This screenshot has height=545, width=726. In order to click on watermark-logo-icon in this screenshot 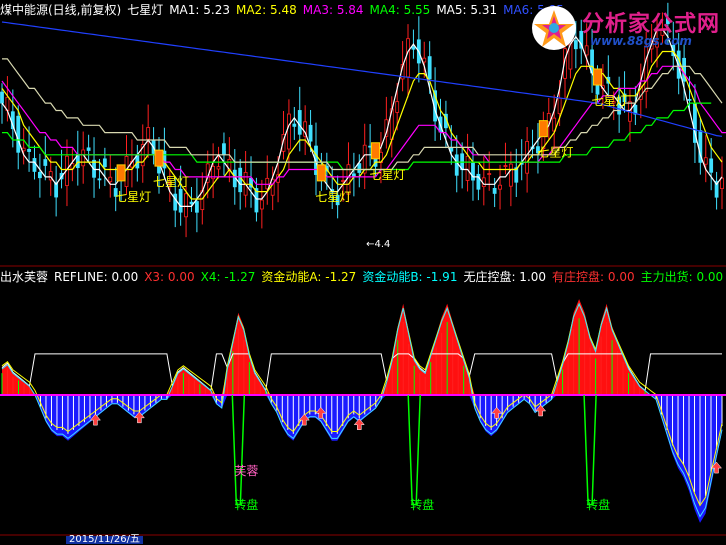, I will do `click(554, 28)`.